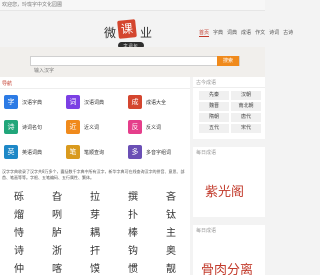 Image resolution: width=320 pixels, height=275 pixels. I want to click on card-title: 古今成语, so click(206, 83).